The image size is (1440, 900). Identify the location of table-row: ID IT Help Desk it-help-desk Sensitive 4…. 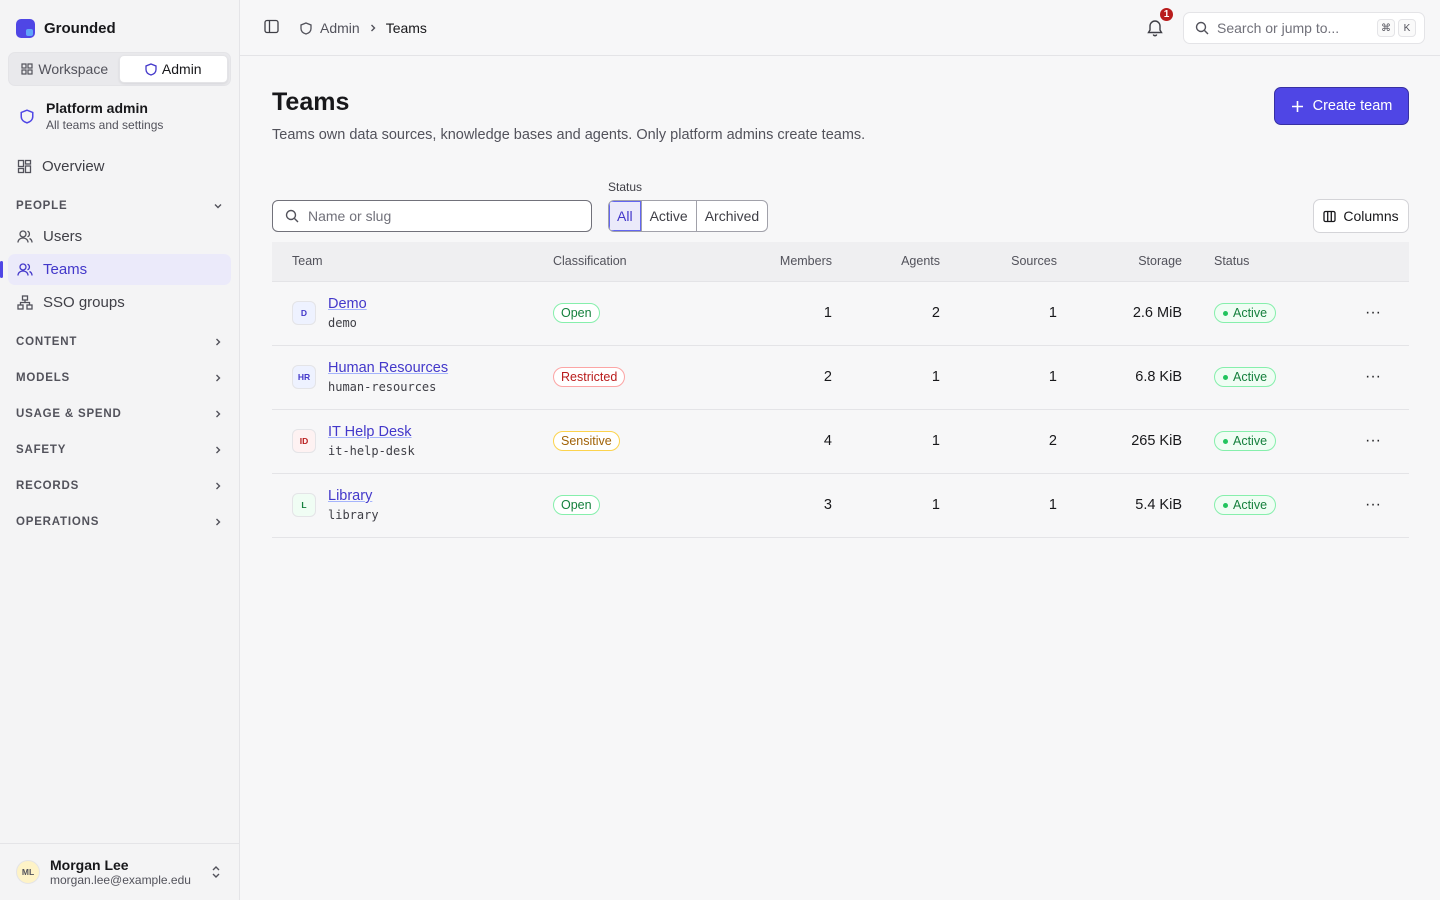
(840, 441).